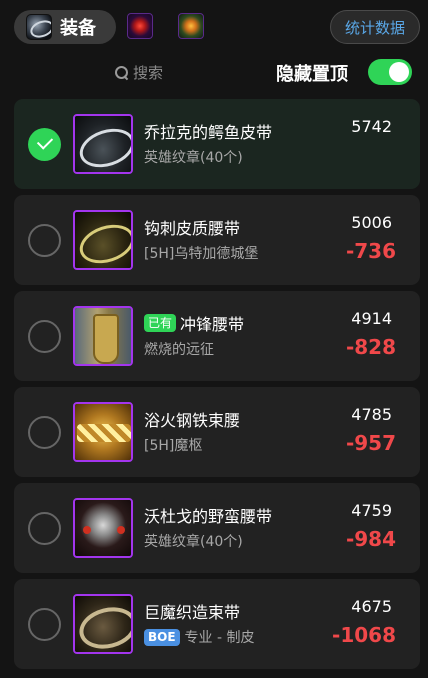 This screenshot has width=428, height=678. I want to click on item-score: 5006, so click(371, 222).